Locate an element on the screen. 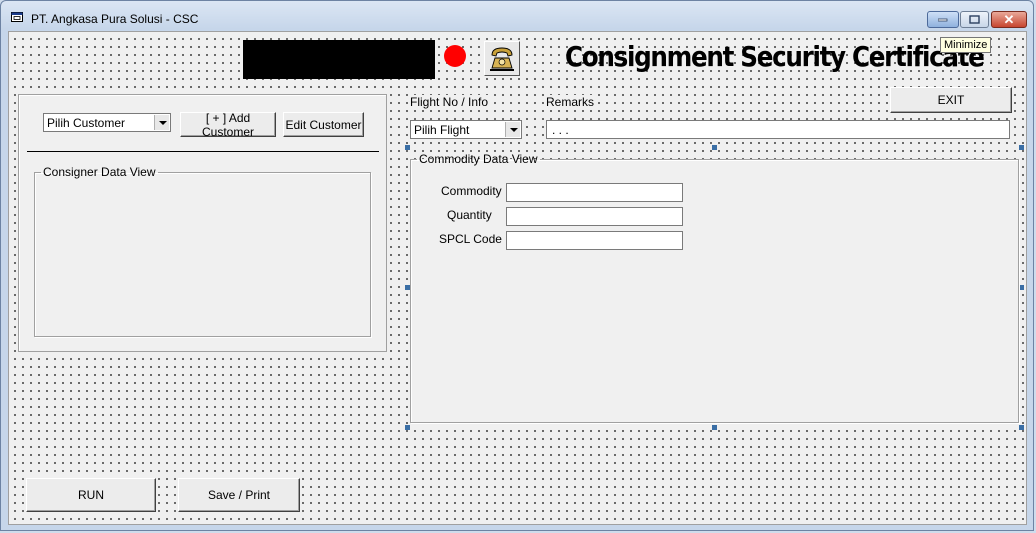  spcl-code-label: SPCL Code is located at coordinates (470, 239).